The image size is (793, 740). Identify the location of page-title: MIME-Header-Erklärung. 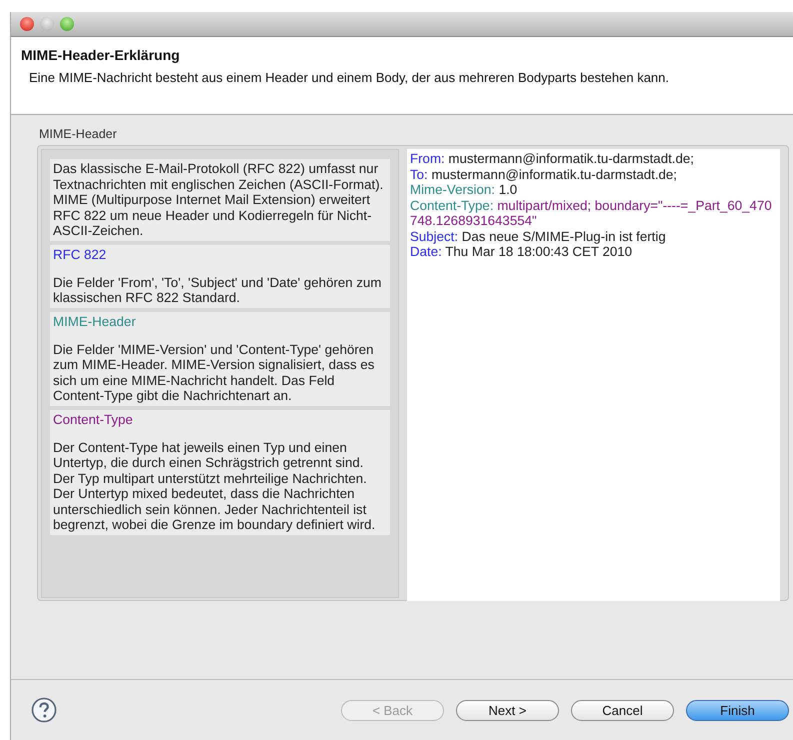
(101, 55).